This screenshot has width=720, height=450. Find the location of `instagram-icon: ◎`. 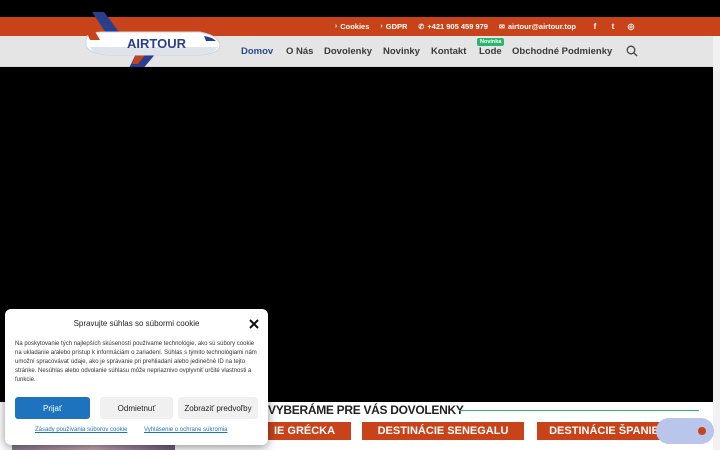

instagram-icon: ◎ is located at coordinates (631, 26).